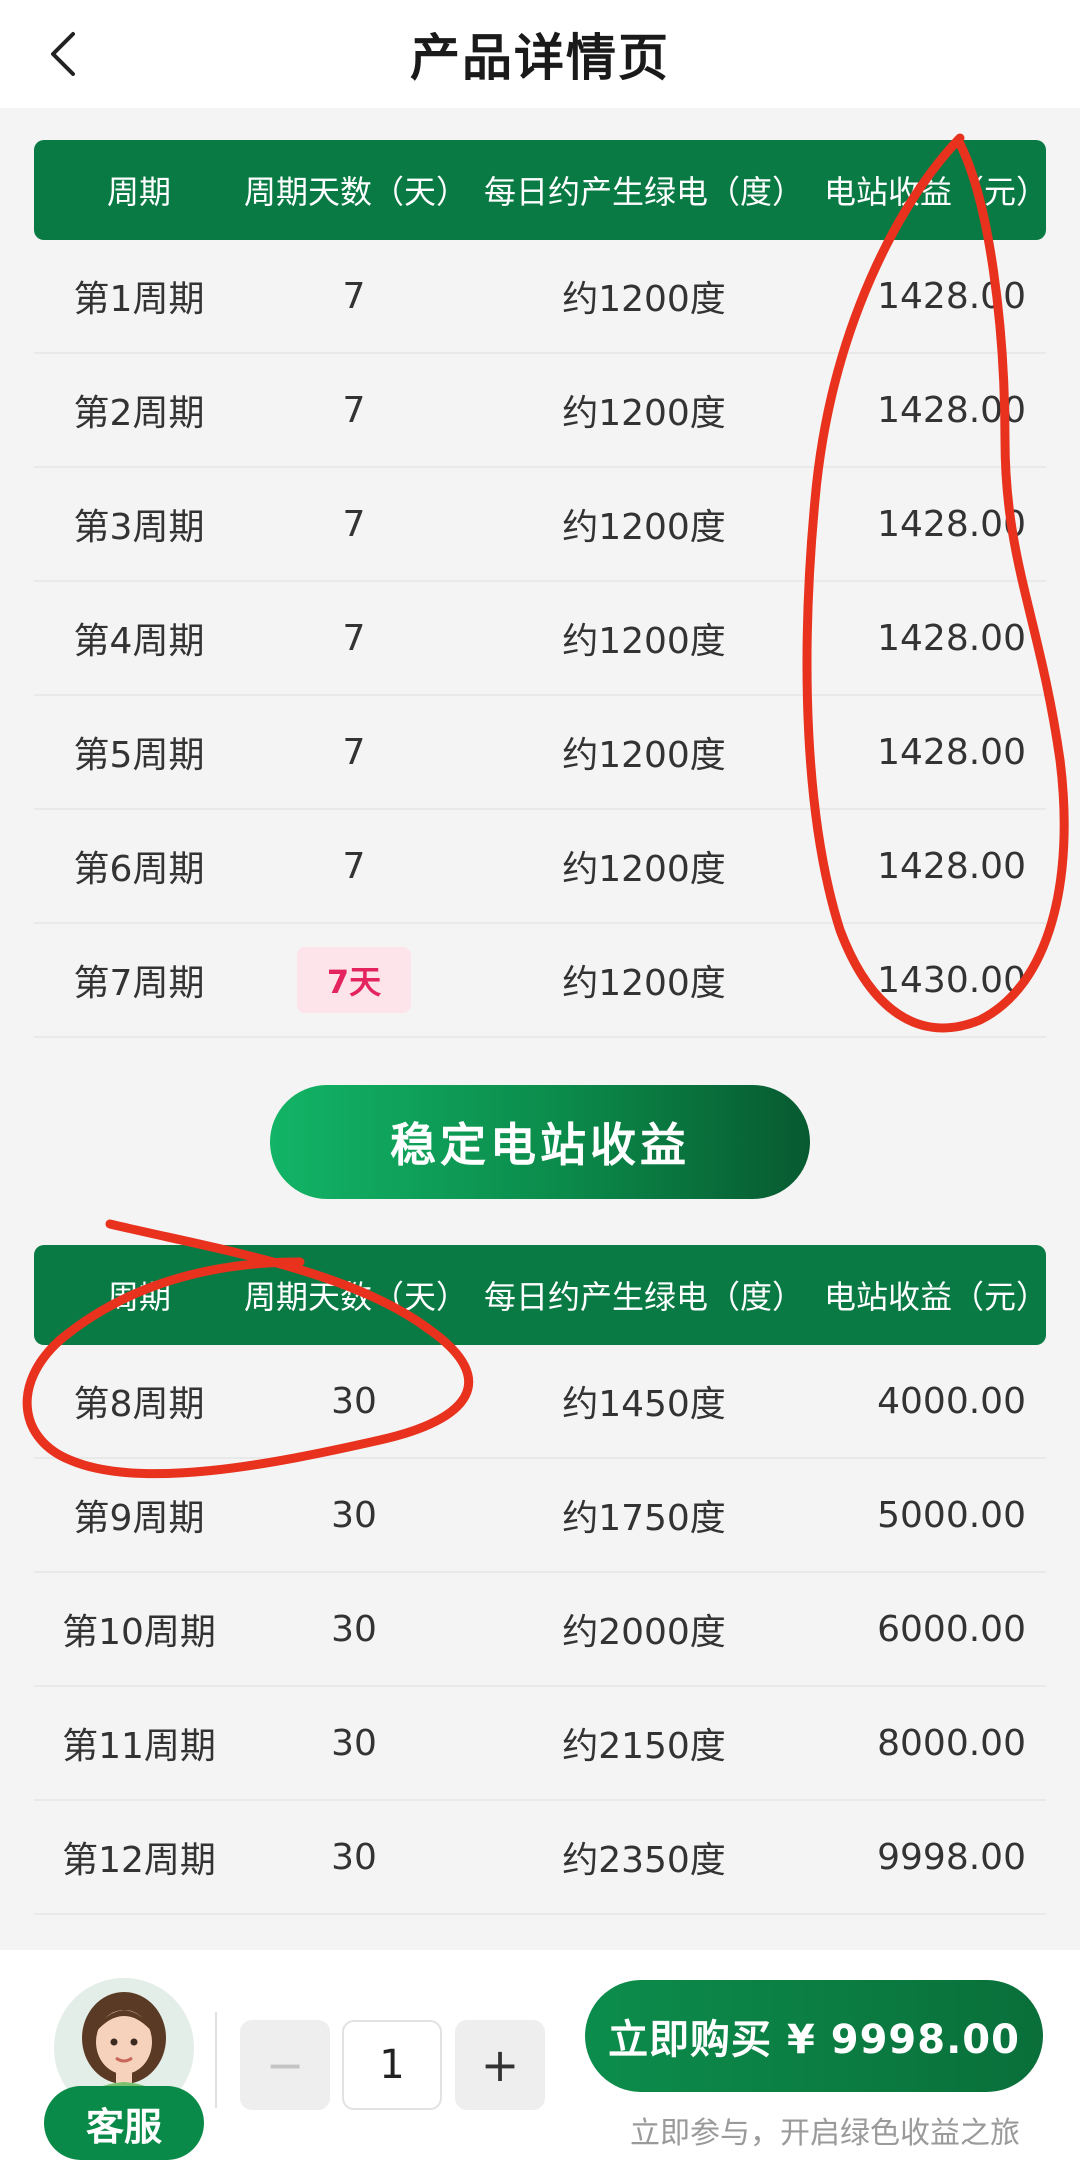  Describe the element at coordinates (540, 867) in the screenshot. I see `table-row: 第6周期 7 约1200度 1428.00` at that location.